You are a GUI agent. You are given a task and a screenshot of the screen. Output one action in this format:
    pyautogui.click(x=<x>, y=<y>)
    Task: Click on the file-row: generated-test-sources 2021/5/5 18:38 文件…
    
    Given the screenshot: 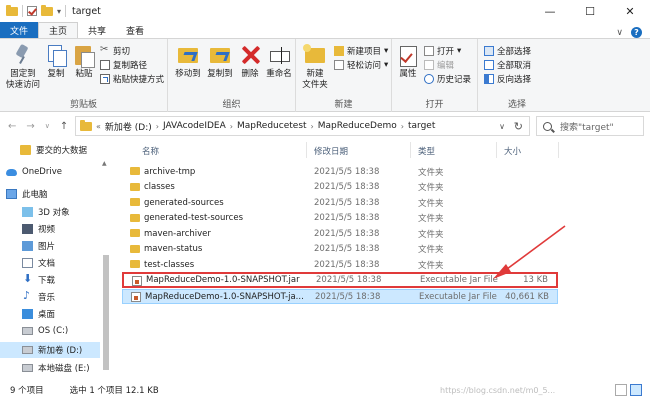 What is the action you would take?
    pyautogui.click(x=340, y=218)
    